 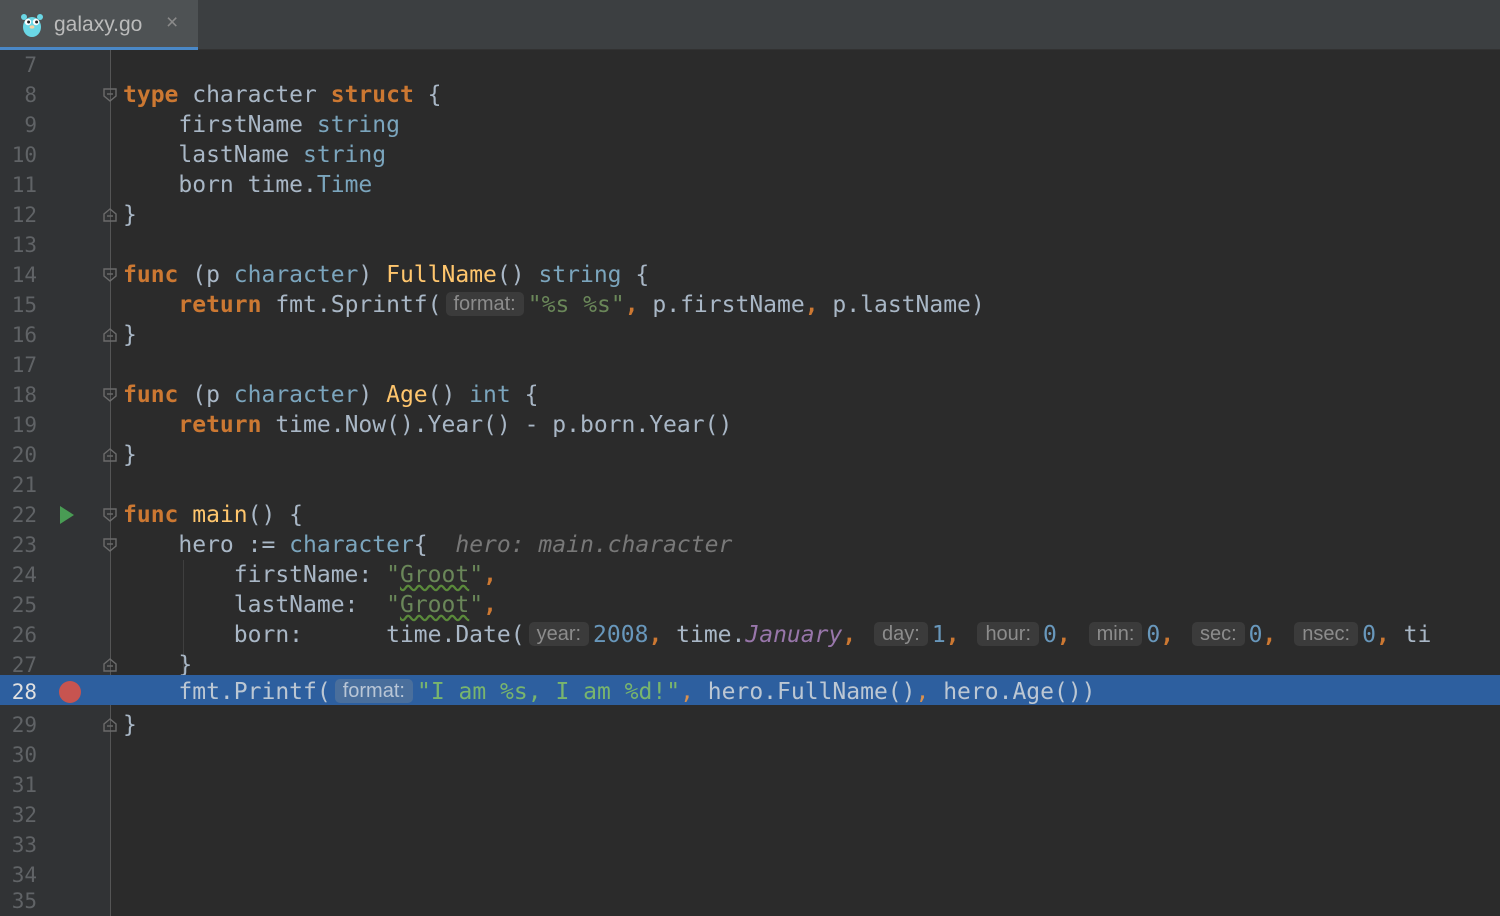 I want to click on line-number: 28, so click(x=24, y=692).